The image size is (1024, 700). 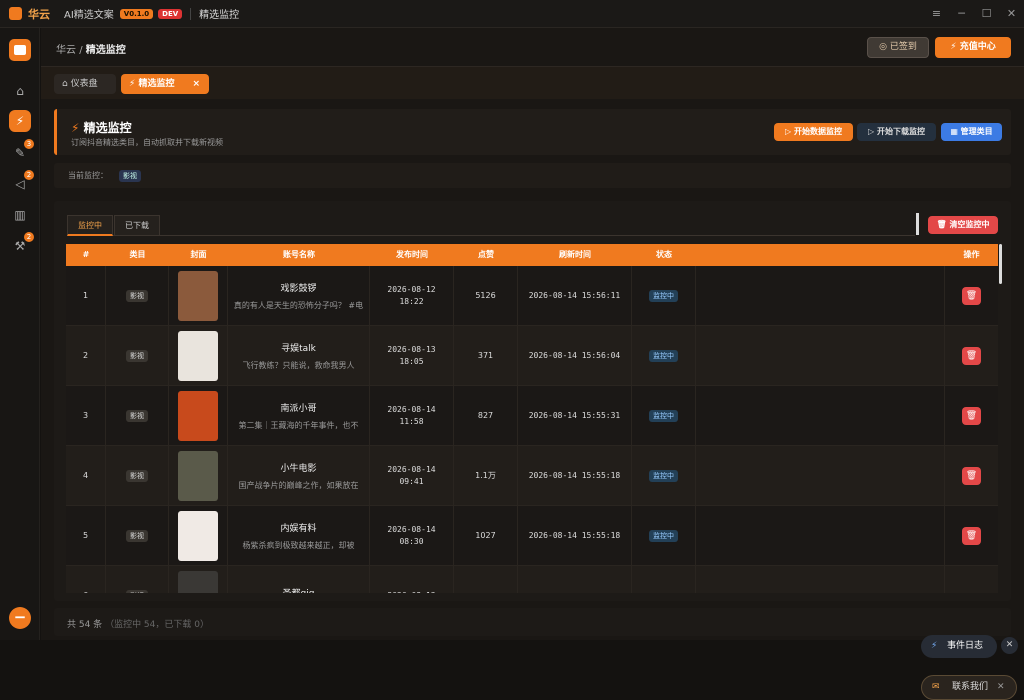 I want to click on subtab-downloaded: 已下载, so click(x=137, y=225).